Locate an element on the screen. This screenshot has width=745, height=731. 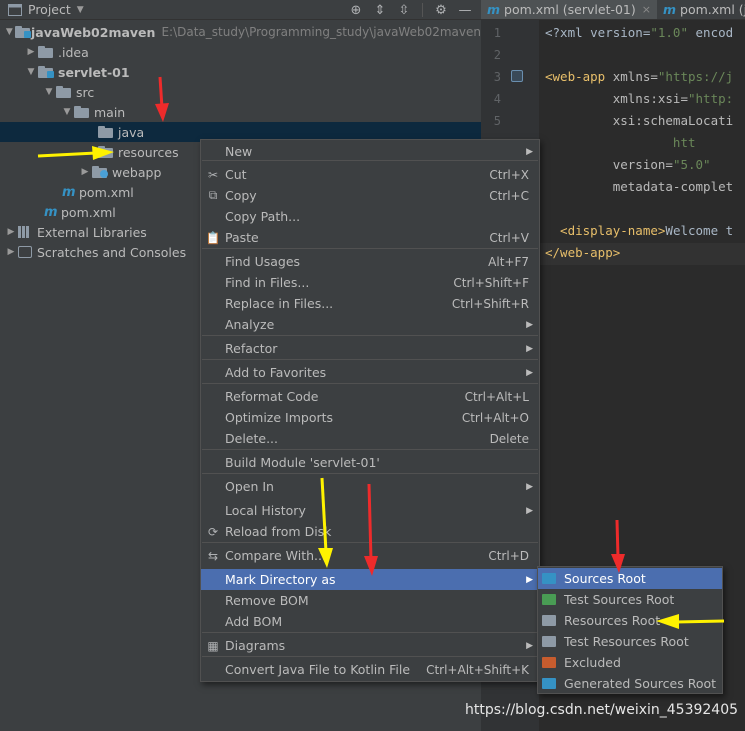
menu-item-shortcut: Ctrl+X is located at coordinates (509, 174).